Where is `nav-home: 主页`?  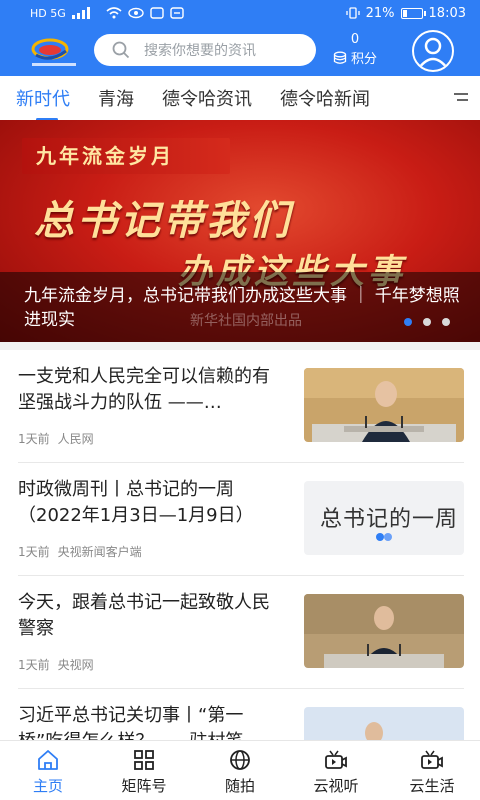 nav-home: 主页 is located at coordinates (48, 770).